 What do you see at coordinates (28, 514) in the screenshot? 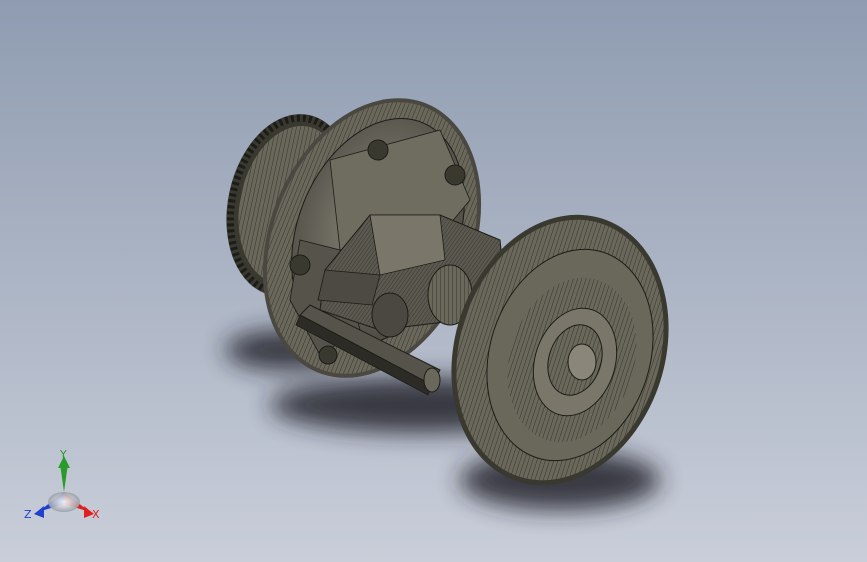
I see `z-axis-label: Z` at bounding box center [28, 514].